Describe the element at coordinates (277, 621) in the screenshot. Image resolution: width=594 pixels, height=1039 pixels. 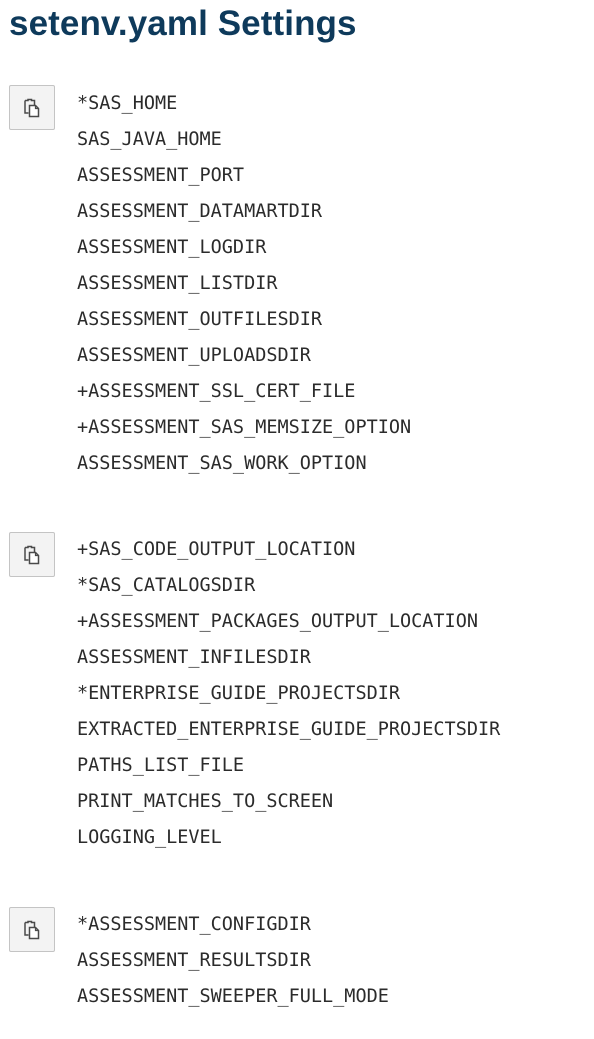
I see `code-line: +ASSESSMENT_PACKAGES_OUTPUT_LOCATION` at that location.